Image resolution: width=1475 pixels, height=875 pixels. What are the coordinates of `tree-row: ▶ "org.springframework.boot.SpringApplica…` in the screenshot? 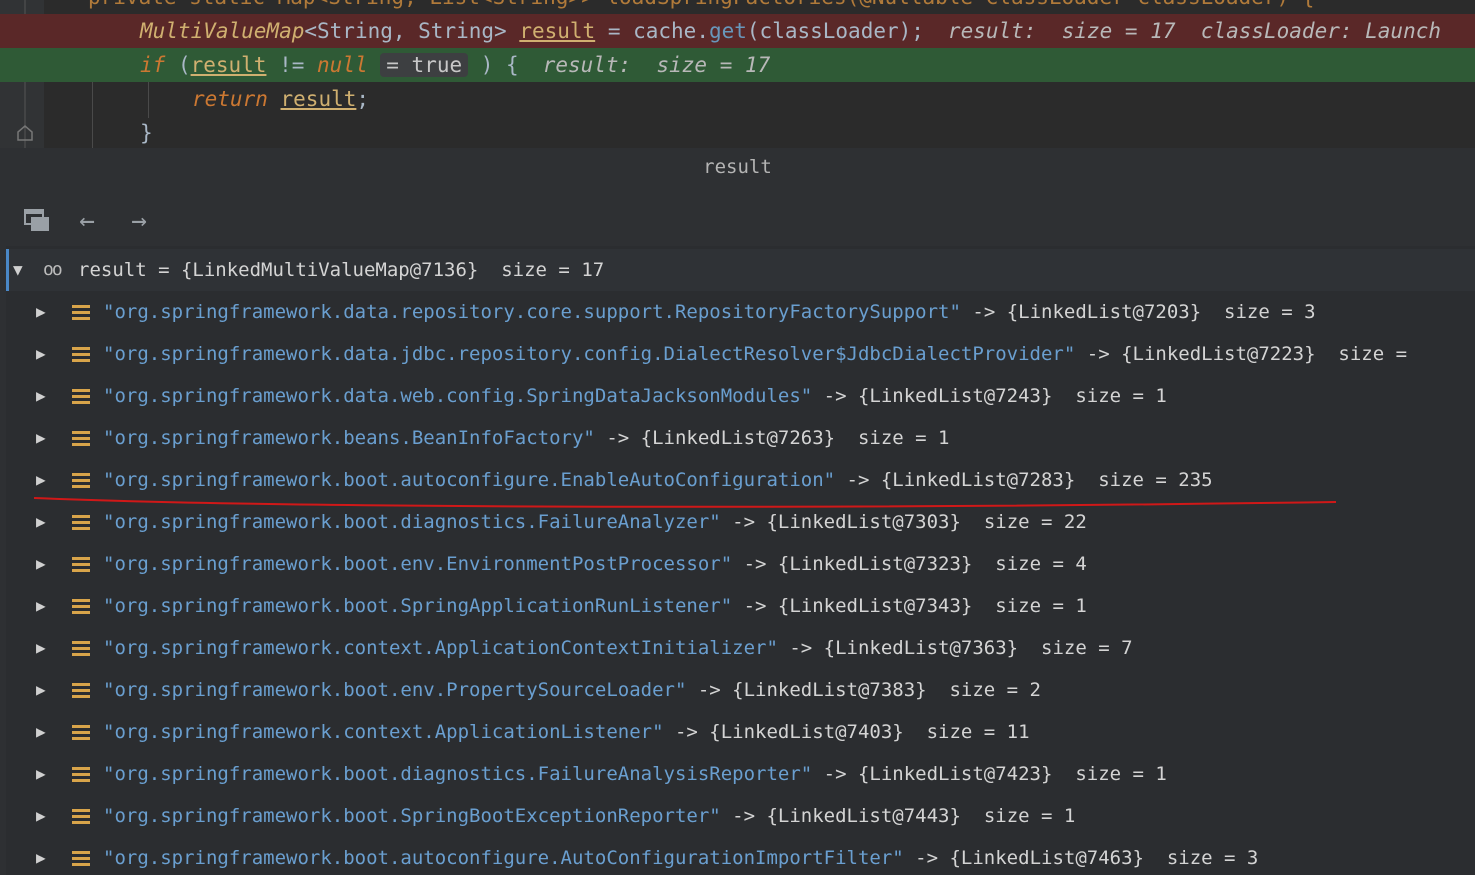 It's located at (740, 606).